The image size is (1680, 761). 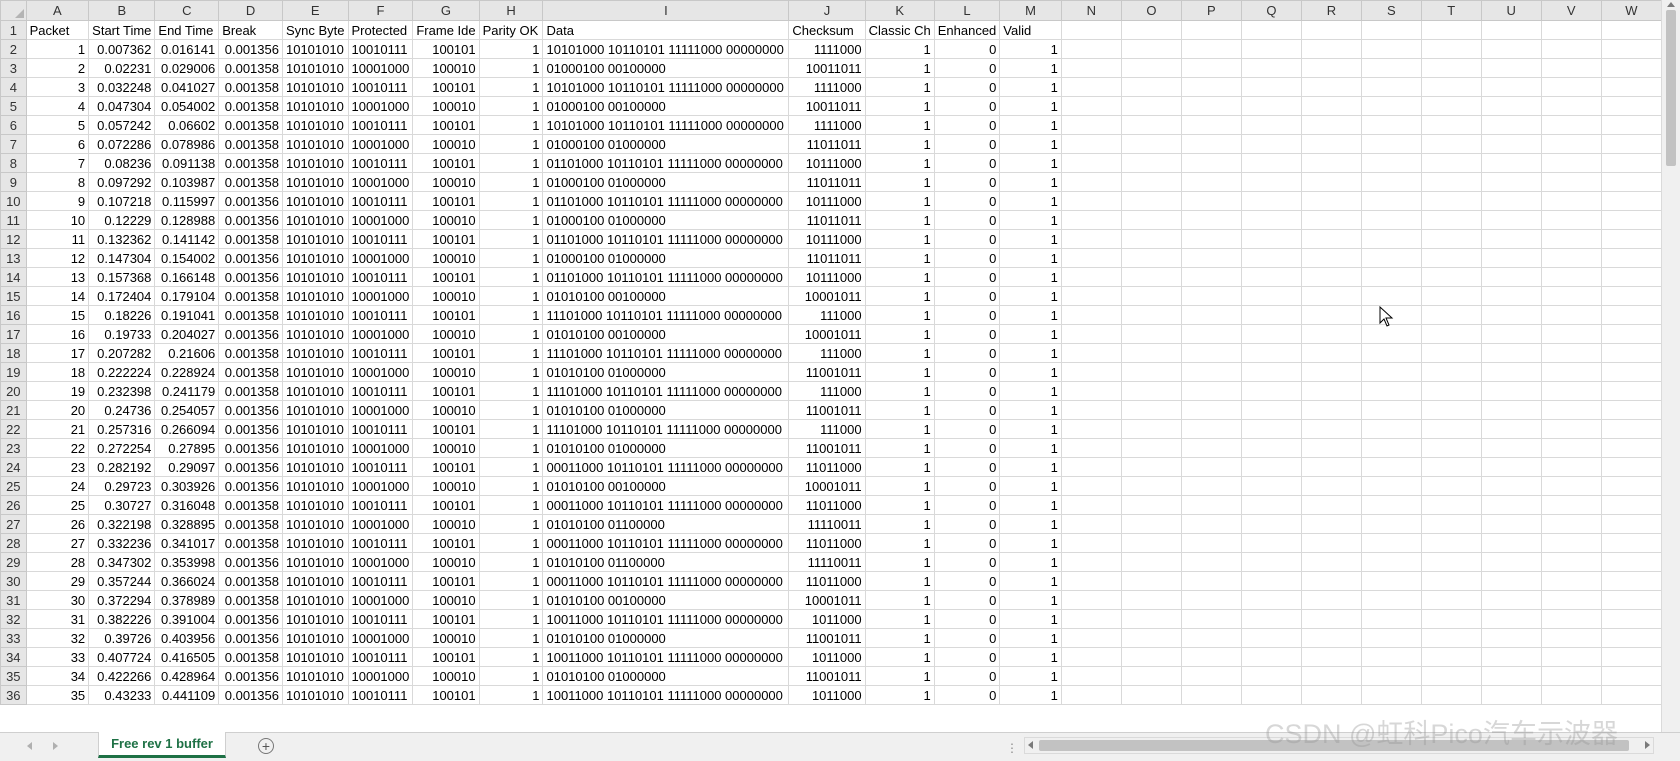 What do you see at coordinates (380, 505) in the screenshot?
I see `cell: 10010111` at bounding box center [380, 505].